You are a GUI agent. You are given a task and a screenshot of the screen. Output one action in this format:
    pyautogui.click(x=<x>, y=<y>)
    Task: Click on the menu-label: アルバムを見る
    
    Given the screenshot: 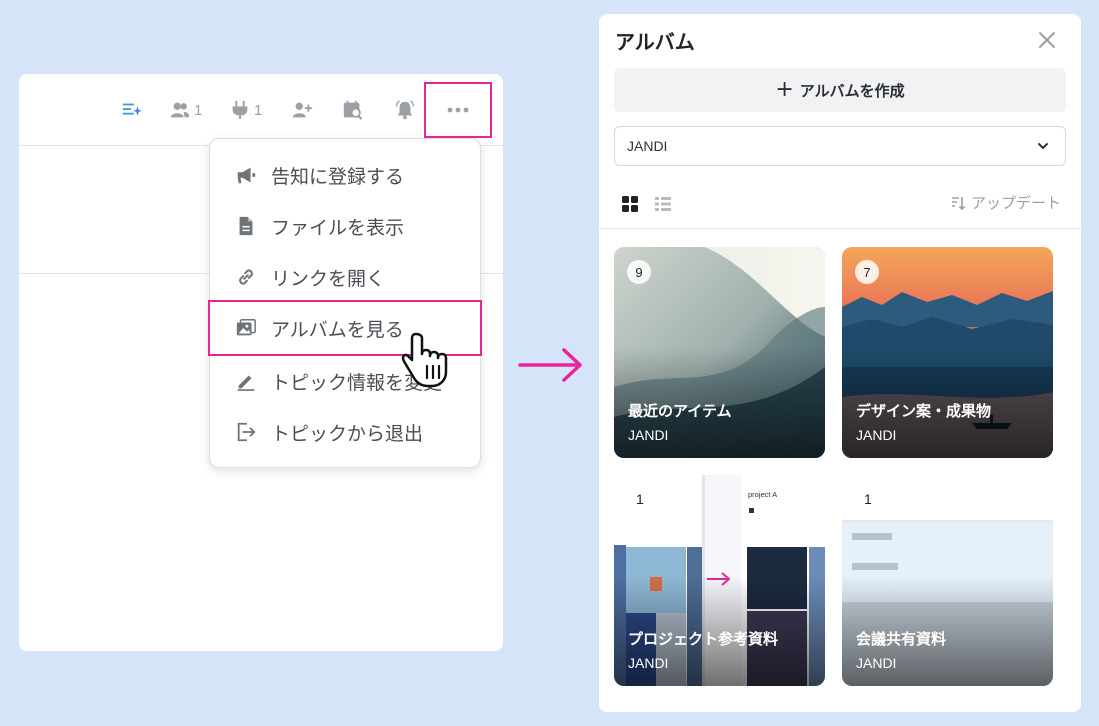 What is the action you would take?
    pyautogui.click(x=337, y=329)
    